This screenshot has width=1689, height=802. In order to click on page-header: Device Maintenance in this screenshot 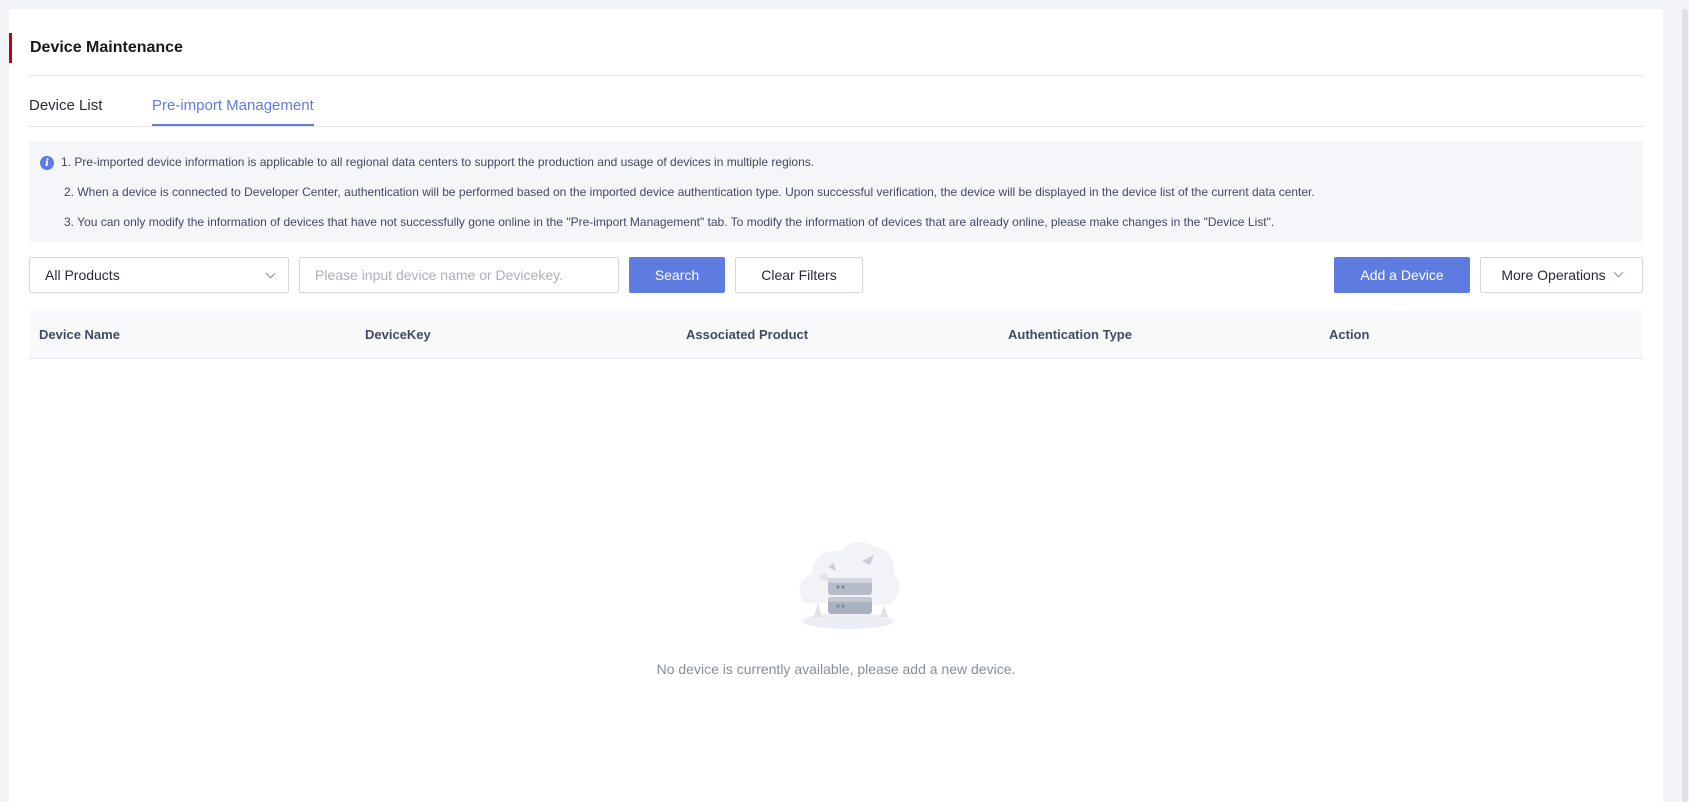, I will do `click(96, 48)`.